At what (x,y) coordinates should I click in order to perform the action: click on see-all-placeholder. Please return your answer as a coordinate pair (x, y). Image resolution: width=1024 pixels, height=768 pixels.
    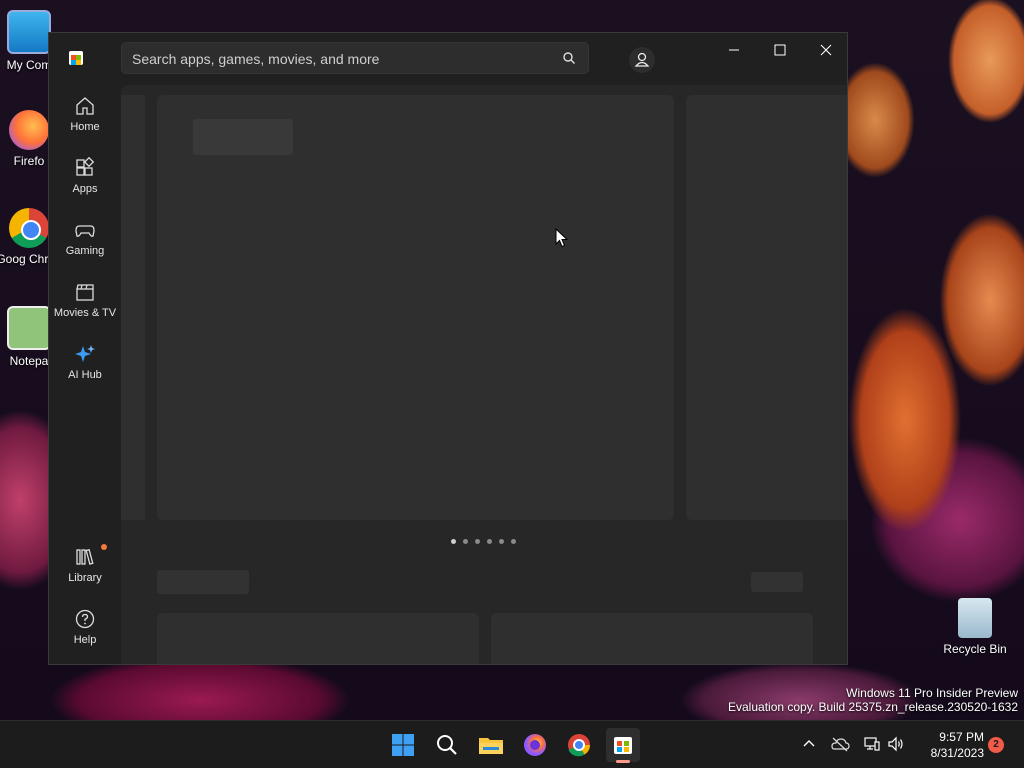
    Looking at the image, I should click on (777, 582).